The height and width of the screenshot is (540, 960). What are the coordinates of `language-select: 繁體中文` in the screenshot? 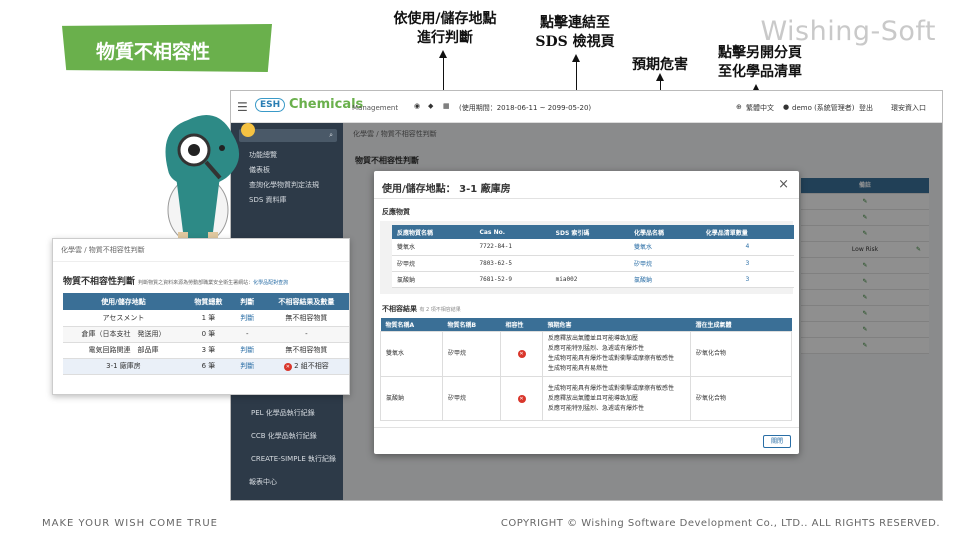 It's located at (760, 108).